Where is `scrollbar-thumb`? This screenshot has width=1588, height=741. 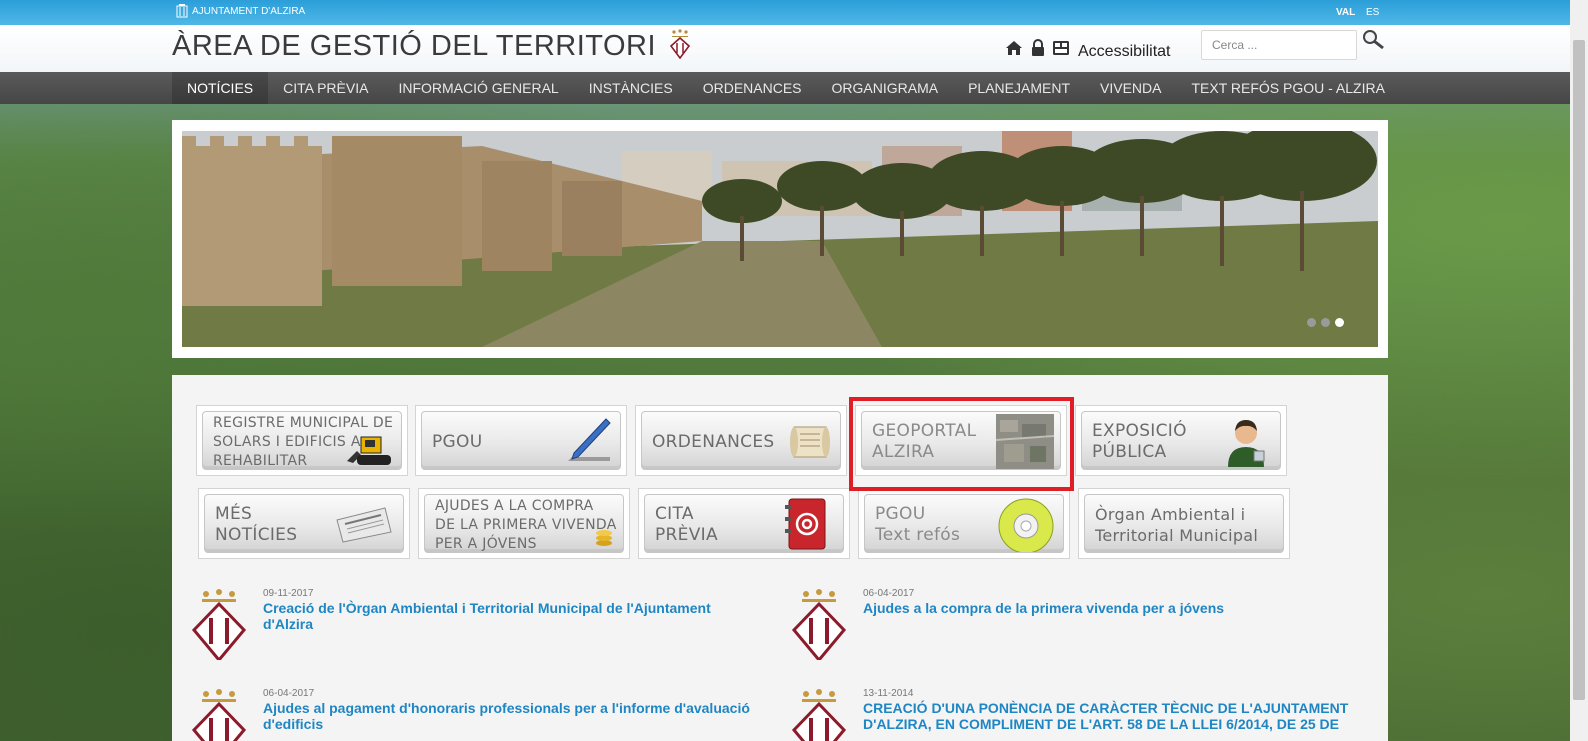 scrollbar-thumb is located at coordinates (1579, 370).